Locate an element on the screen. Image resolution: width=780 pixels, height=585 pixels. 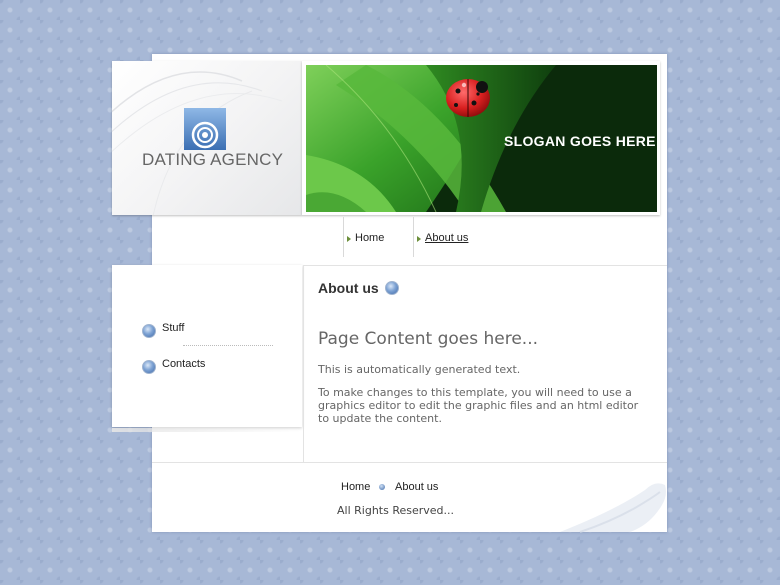
banner-slogan: SLOGAN GOES HERE is located at coordinates (580, 141).